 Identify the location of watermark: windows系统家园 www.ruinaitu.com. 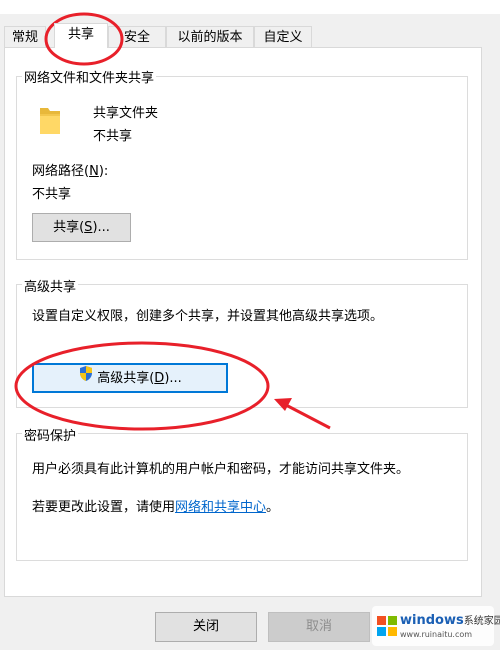
(436, 626).